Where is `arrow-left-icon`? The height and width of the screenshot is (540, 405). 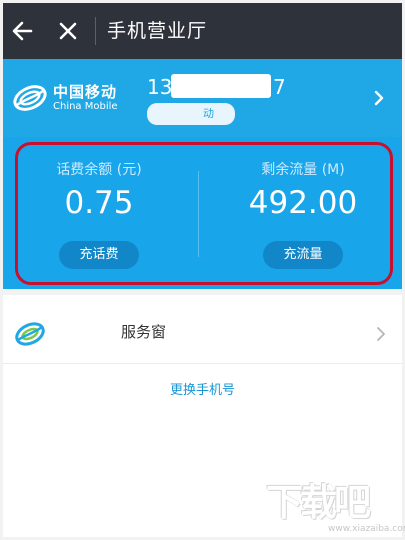 arrow-left-icon is located at coordinates (23, 31).